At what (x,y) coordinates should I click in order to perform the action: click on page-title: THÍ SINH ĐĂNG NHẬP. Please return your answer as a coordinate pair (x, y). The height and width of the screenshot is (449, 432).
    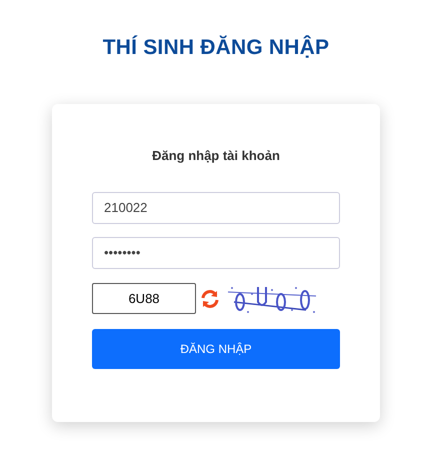
    Looking at the image, I should click on (216, 47).